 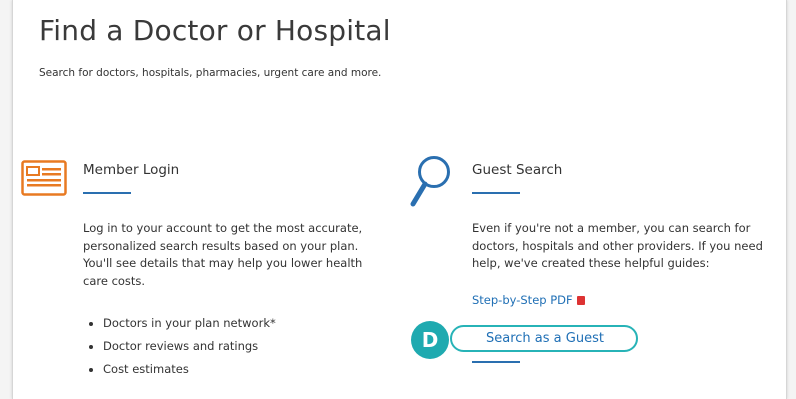 I want to click on guest-search-underline, so click(x=496, y=193).